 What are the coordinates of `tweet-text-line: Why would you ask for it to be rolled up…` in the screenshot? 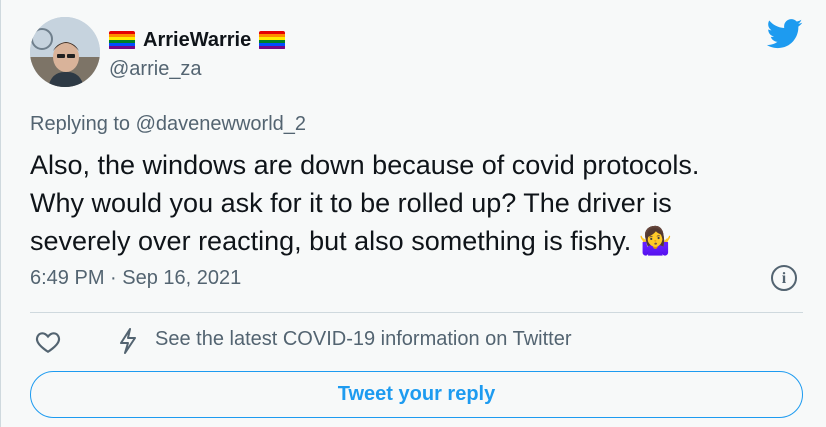 It's located at (351, 203).